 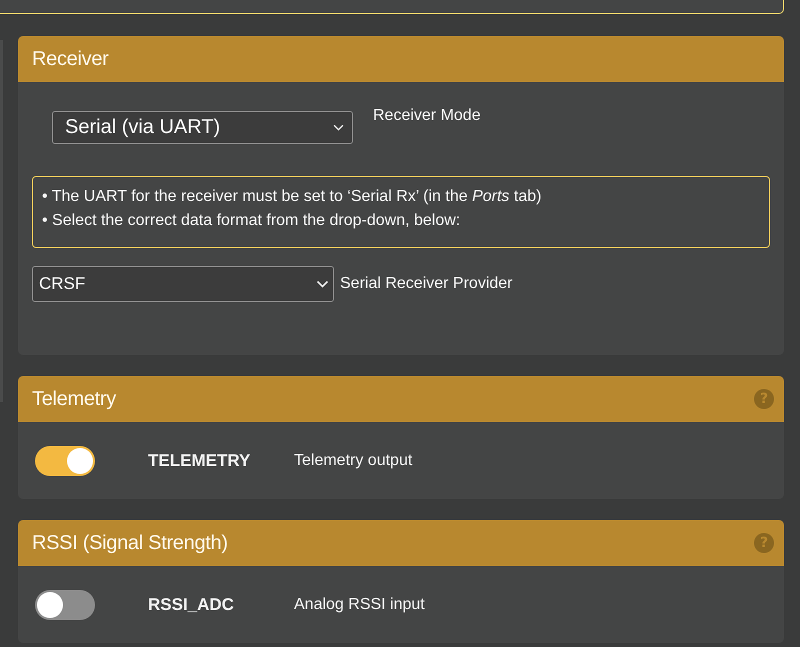 I want to click on field-label: Receiver Mode, so click(x=427, y=116).